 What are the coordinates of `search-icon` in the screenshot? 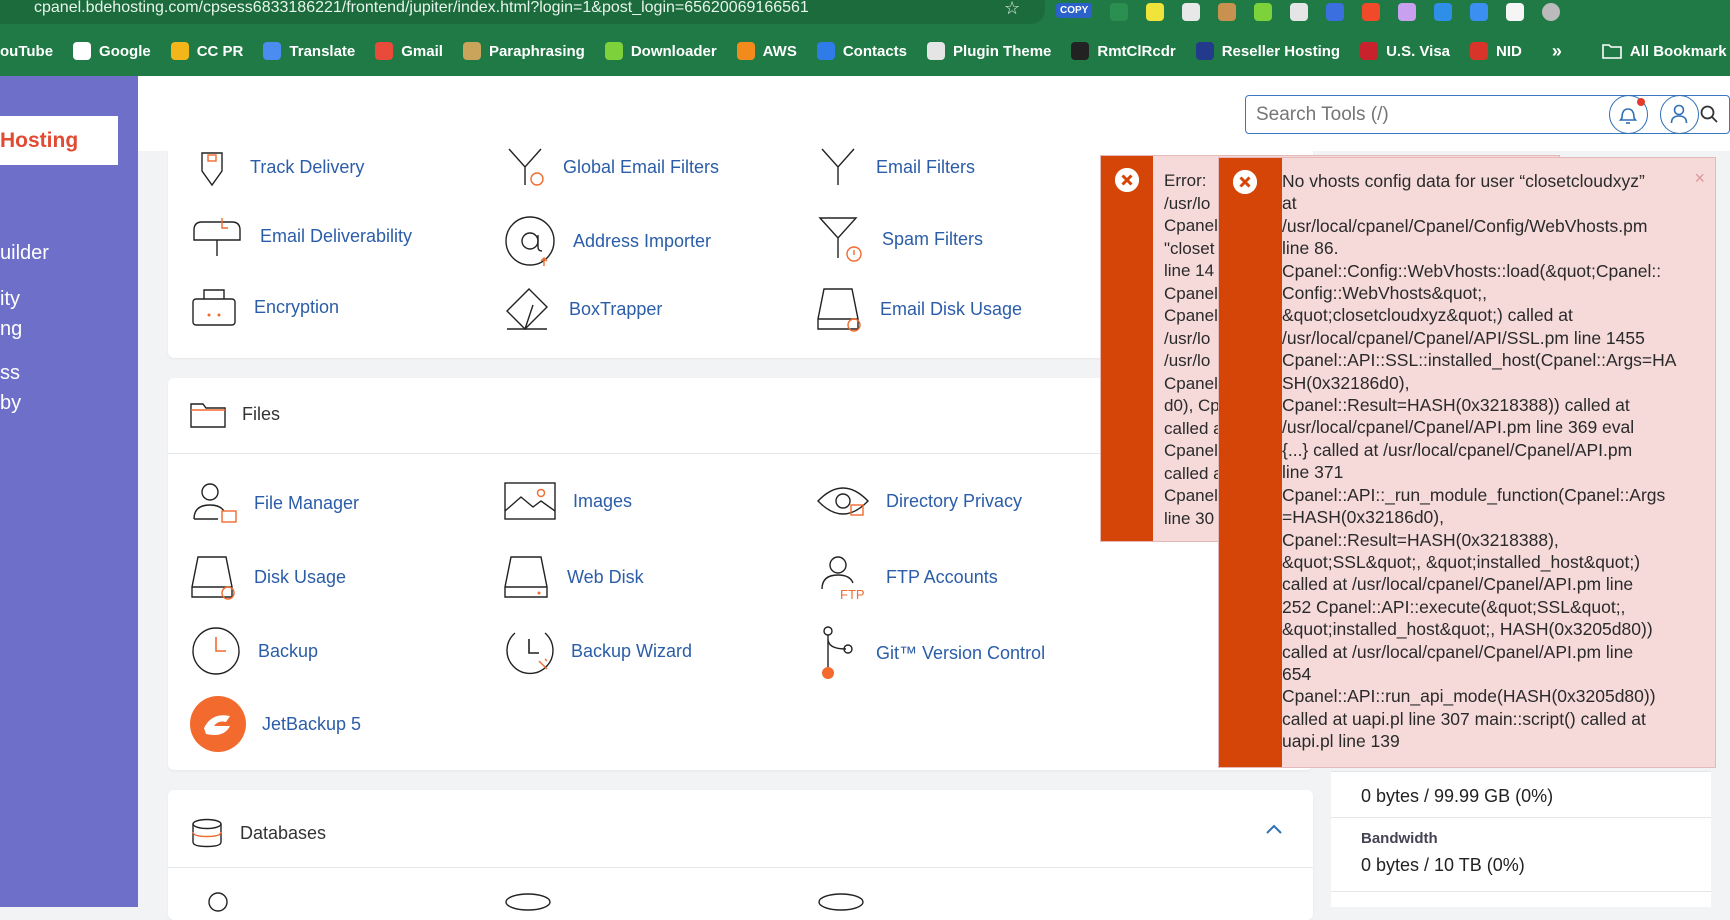 It's located at (1709, 114).